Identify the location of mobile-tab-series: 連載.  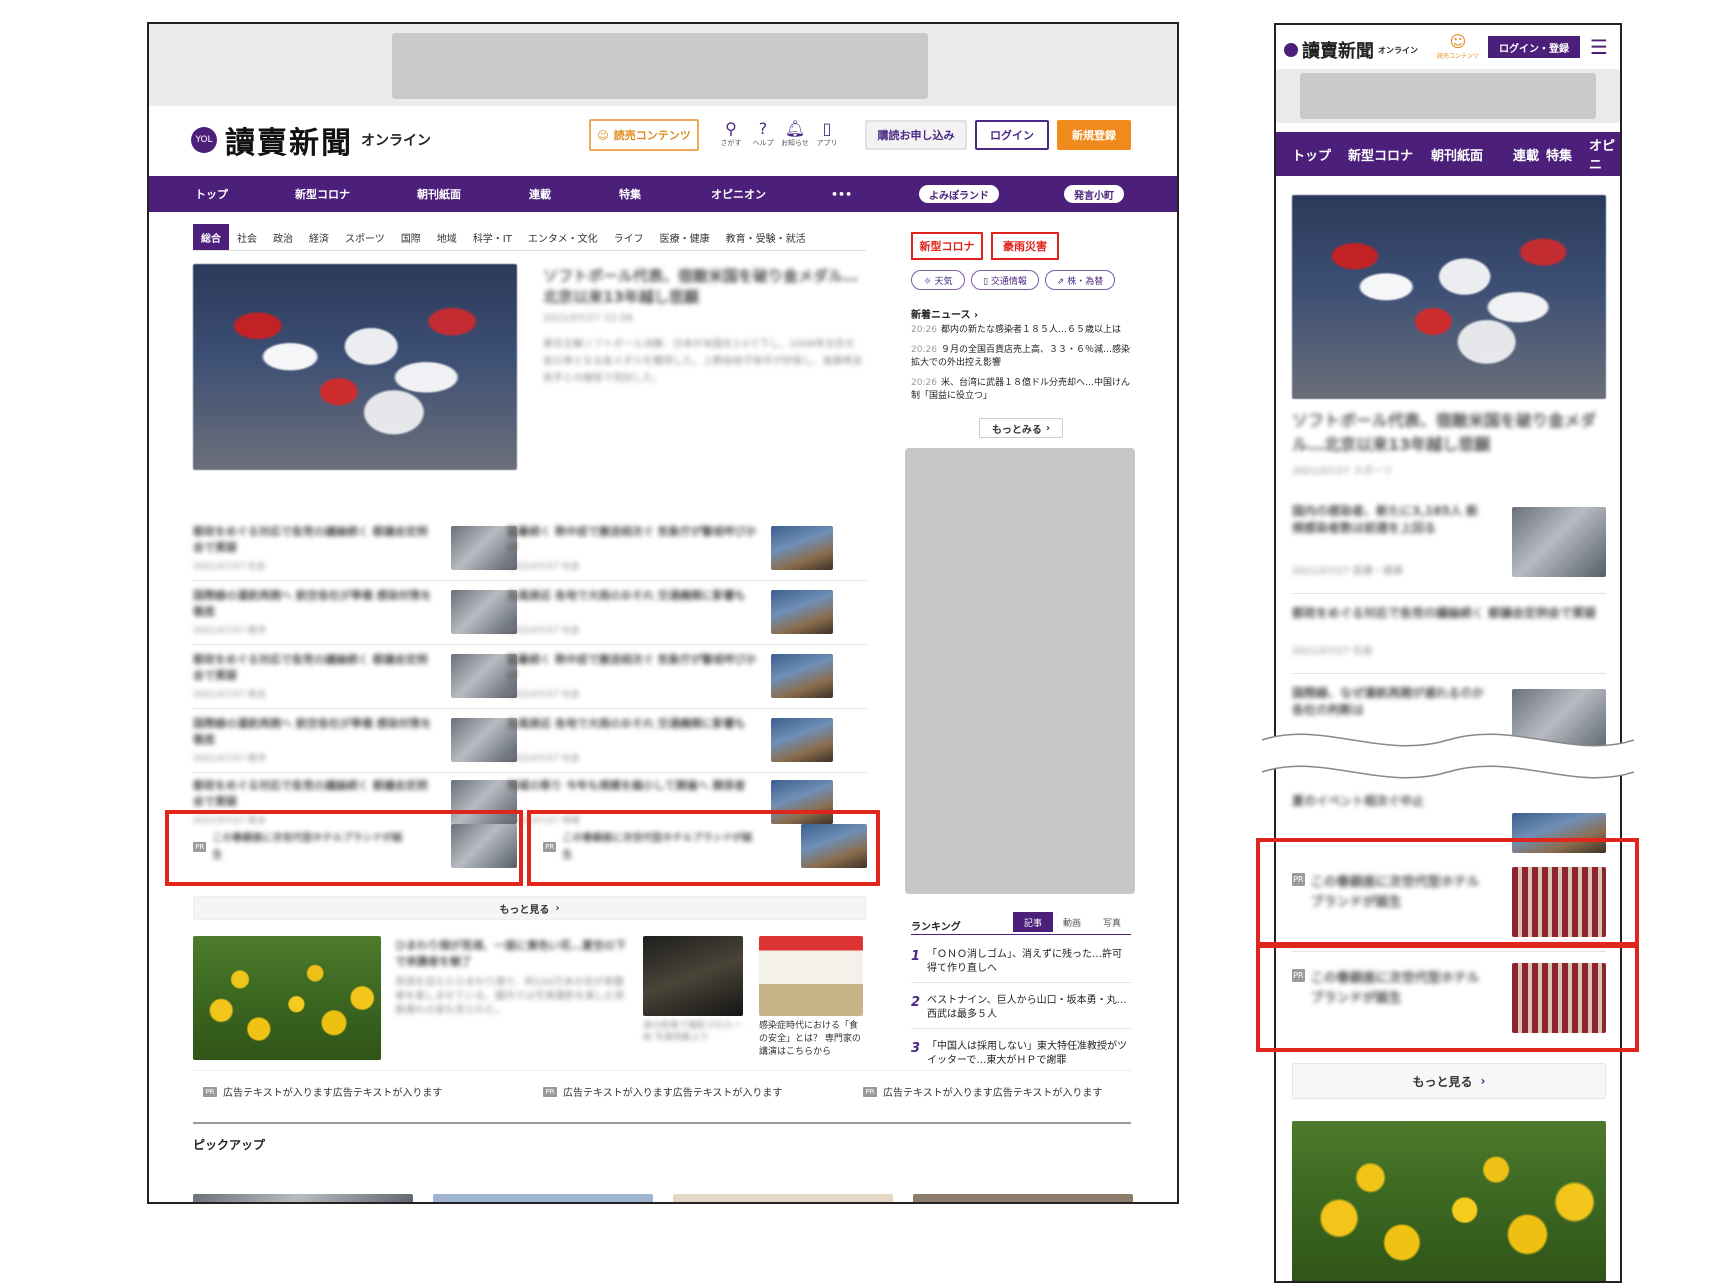
(1526, 154).